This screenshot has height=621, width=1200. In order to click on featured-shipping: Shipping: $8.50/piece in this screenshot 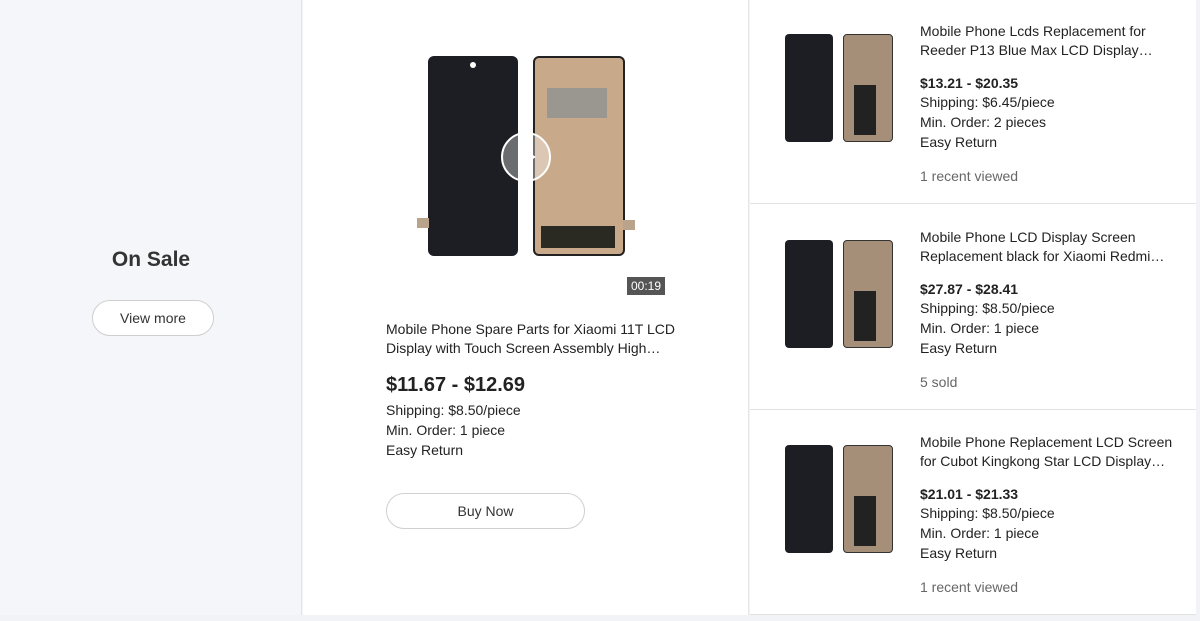, I will do `click(453, 410)`.